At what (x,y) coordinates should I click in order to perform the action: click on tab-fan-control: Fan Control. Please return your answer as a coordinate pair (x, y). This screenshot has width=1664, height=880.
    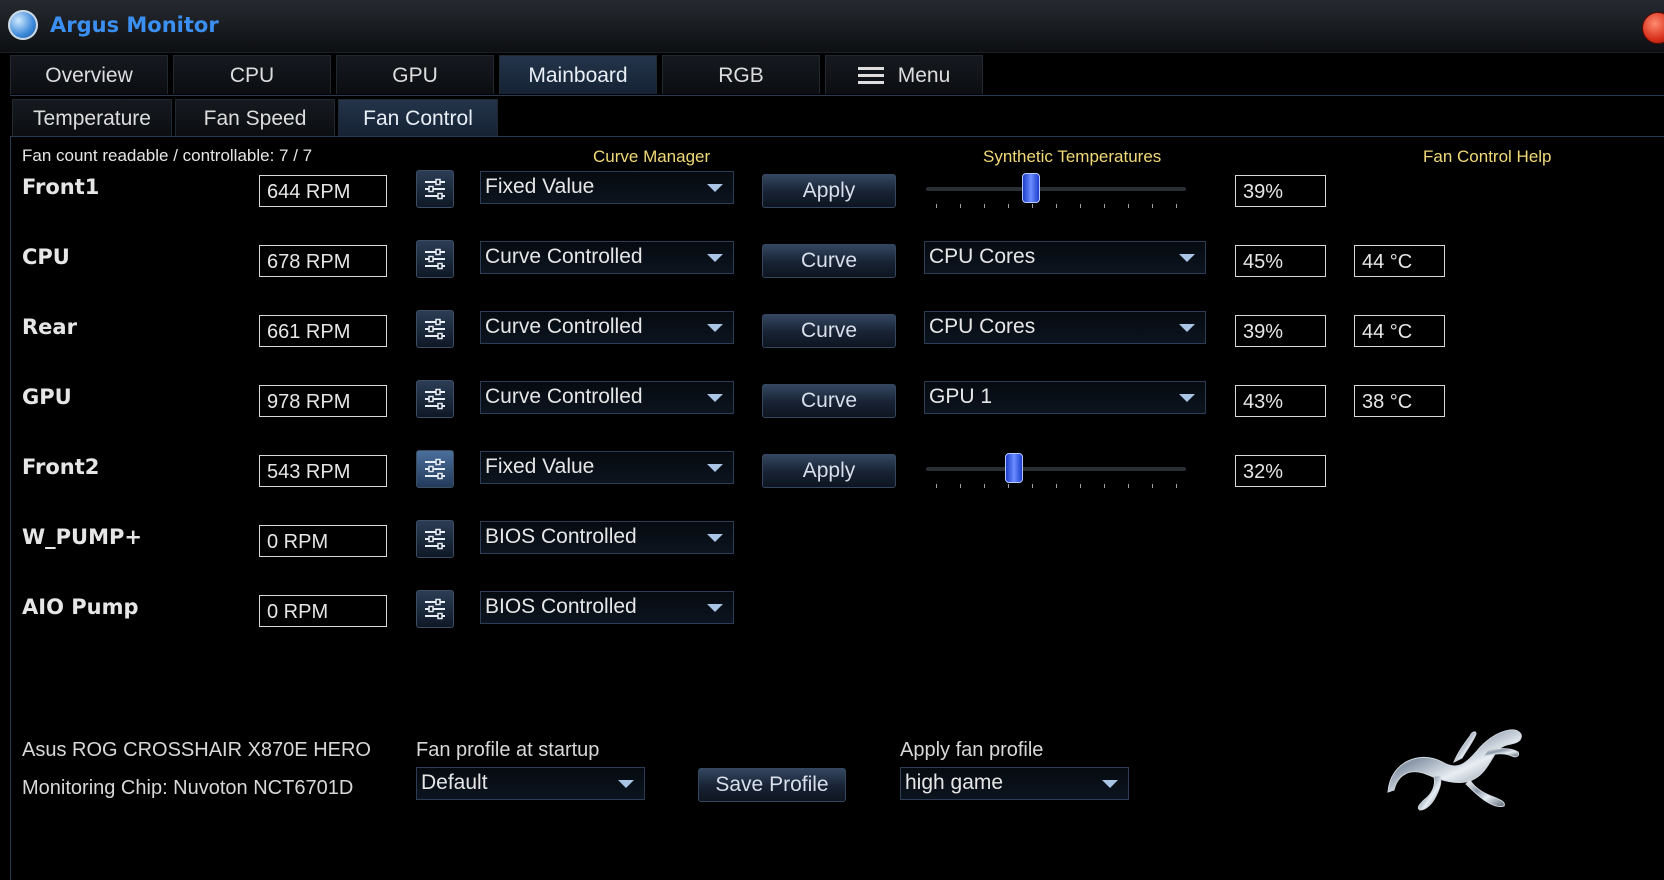
    Looking at the image, I should click on (418, 117).